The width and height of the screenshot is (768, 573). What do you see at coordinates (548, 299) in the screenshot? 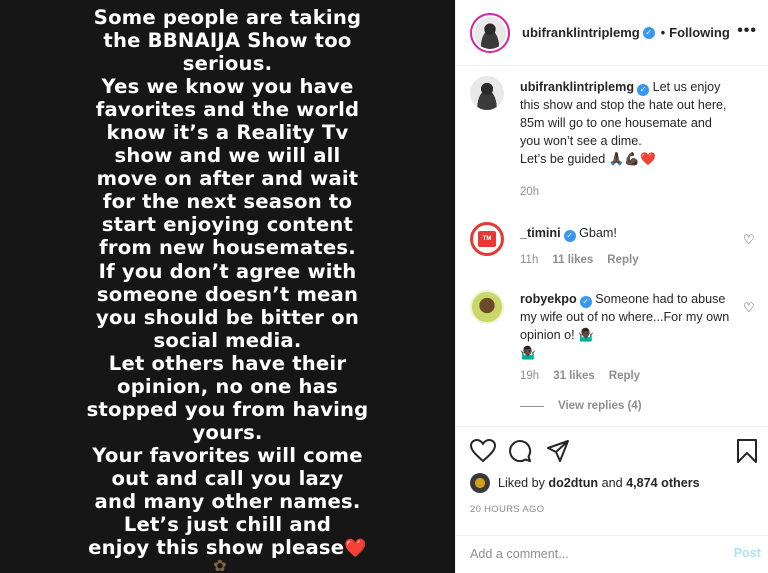
I see `comment-username: robyekpo` at bounding box center [548, 299].